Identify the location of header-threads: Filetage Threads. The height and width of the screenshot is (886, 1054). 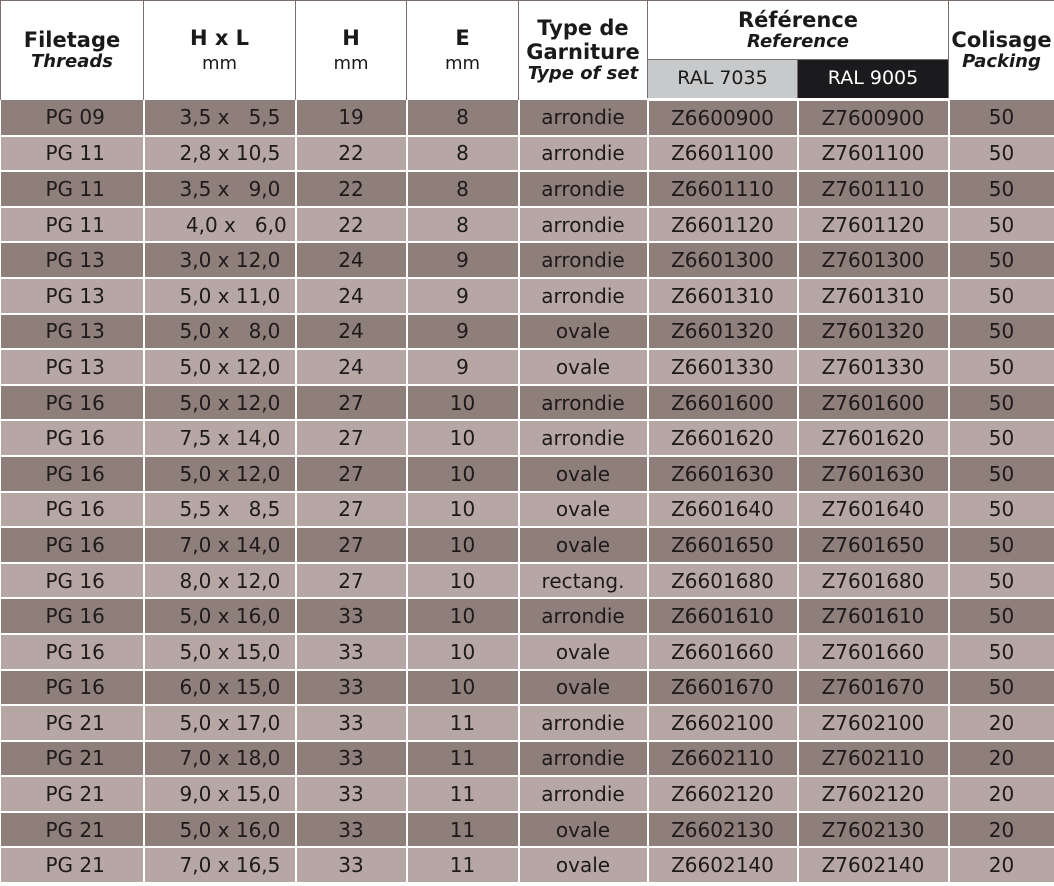
(72, 50).